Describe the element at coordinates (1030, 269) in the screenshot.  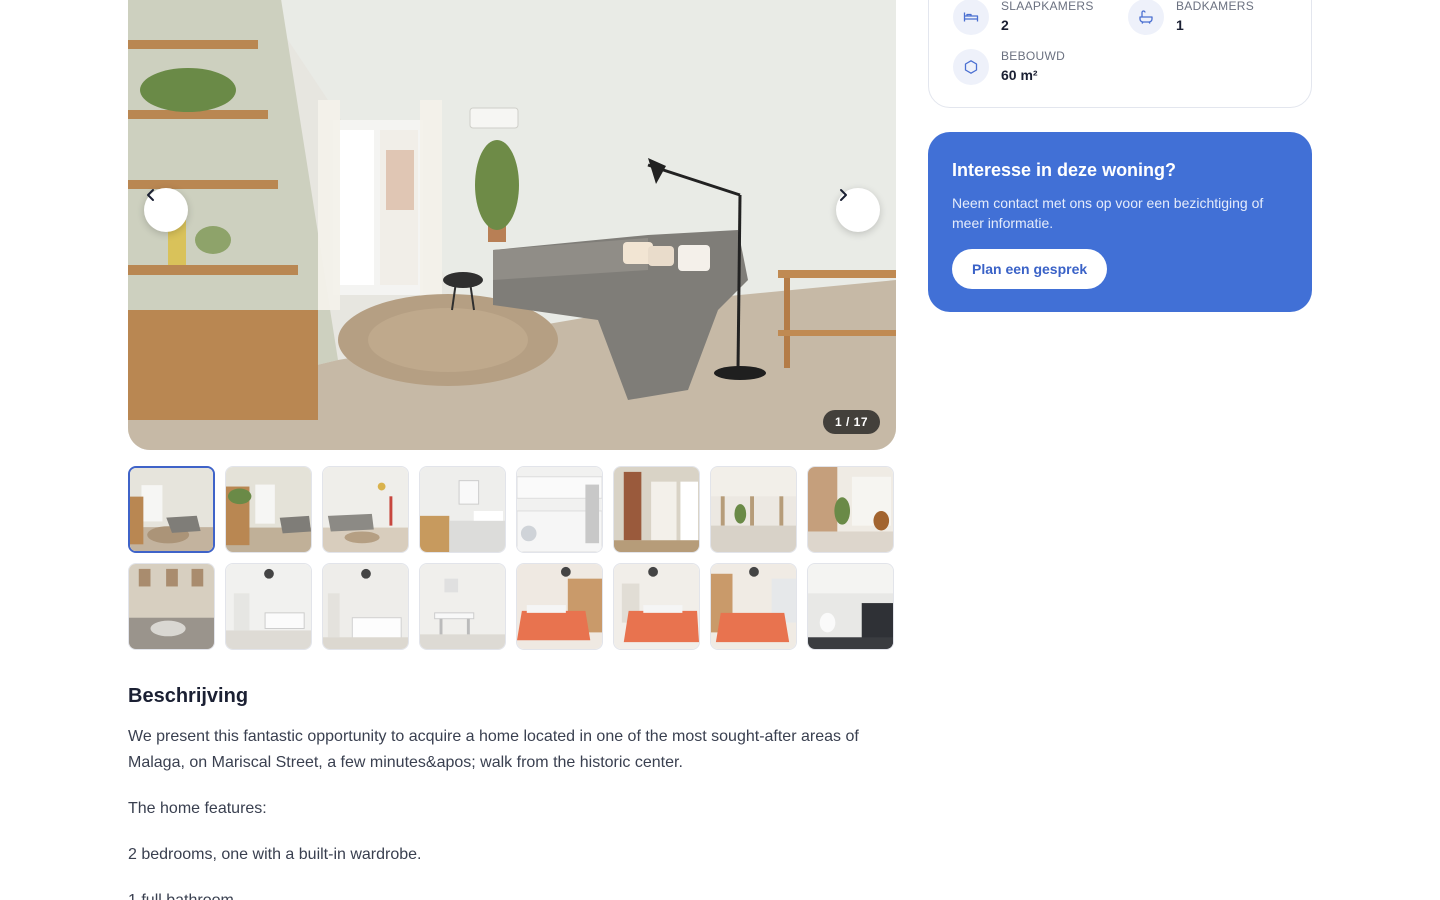
I see `plan-meeting-button: Plan een gesprek` at that location.